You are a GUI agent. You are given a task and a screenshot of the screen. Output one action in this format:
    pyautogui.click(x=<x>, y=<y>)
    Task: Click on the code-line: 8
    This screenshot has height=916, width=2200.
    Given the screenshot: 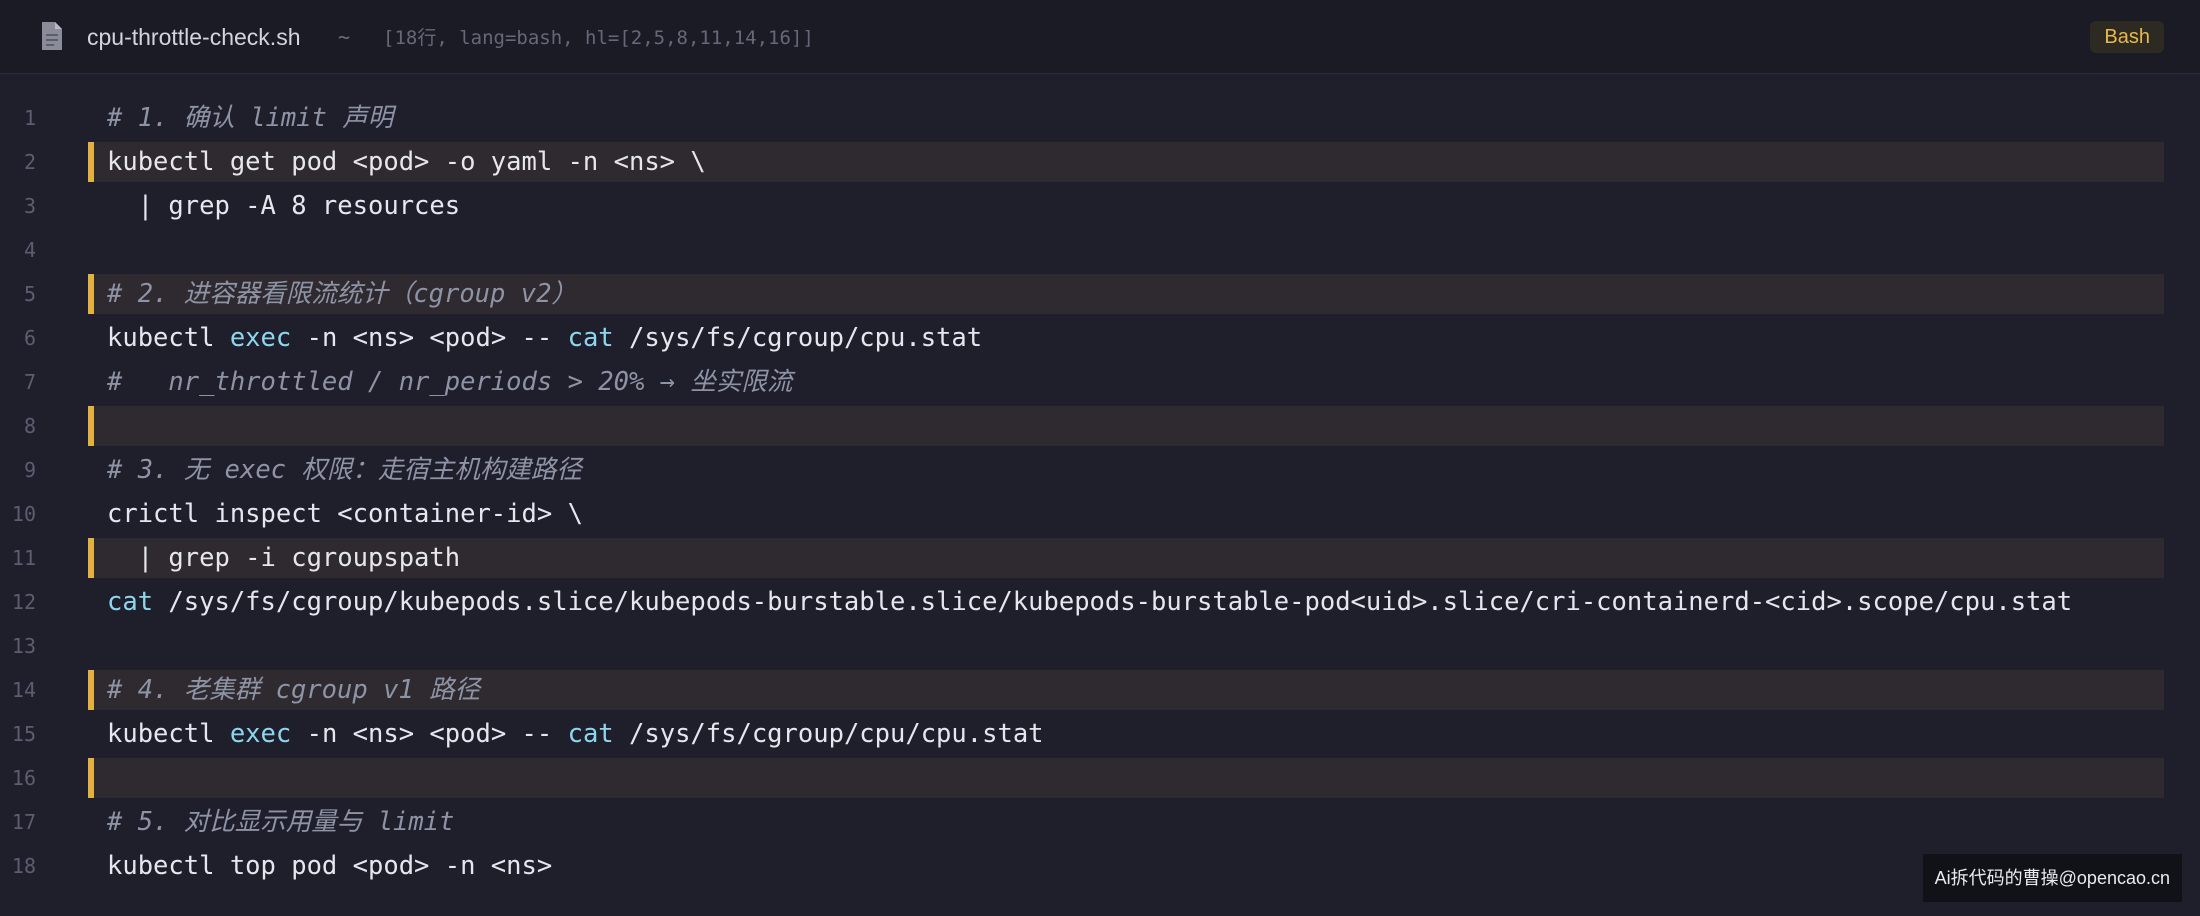 What is the action you would take?
    pyautogui.click(x=1100, y=426)
    